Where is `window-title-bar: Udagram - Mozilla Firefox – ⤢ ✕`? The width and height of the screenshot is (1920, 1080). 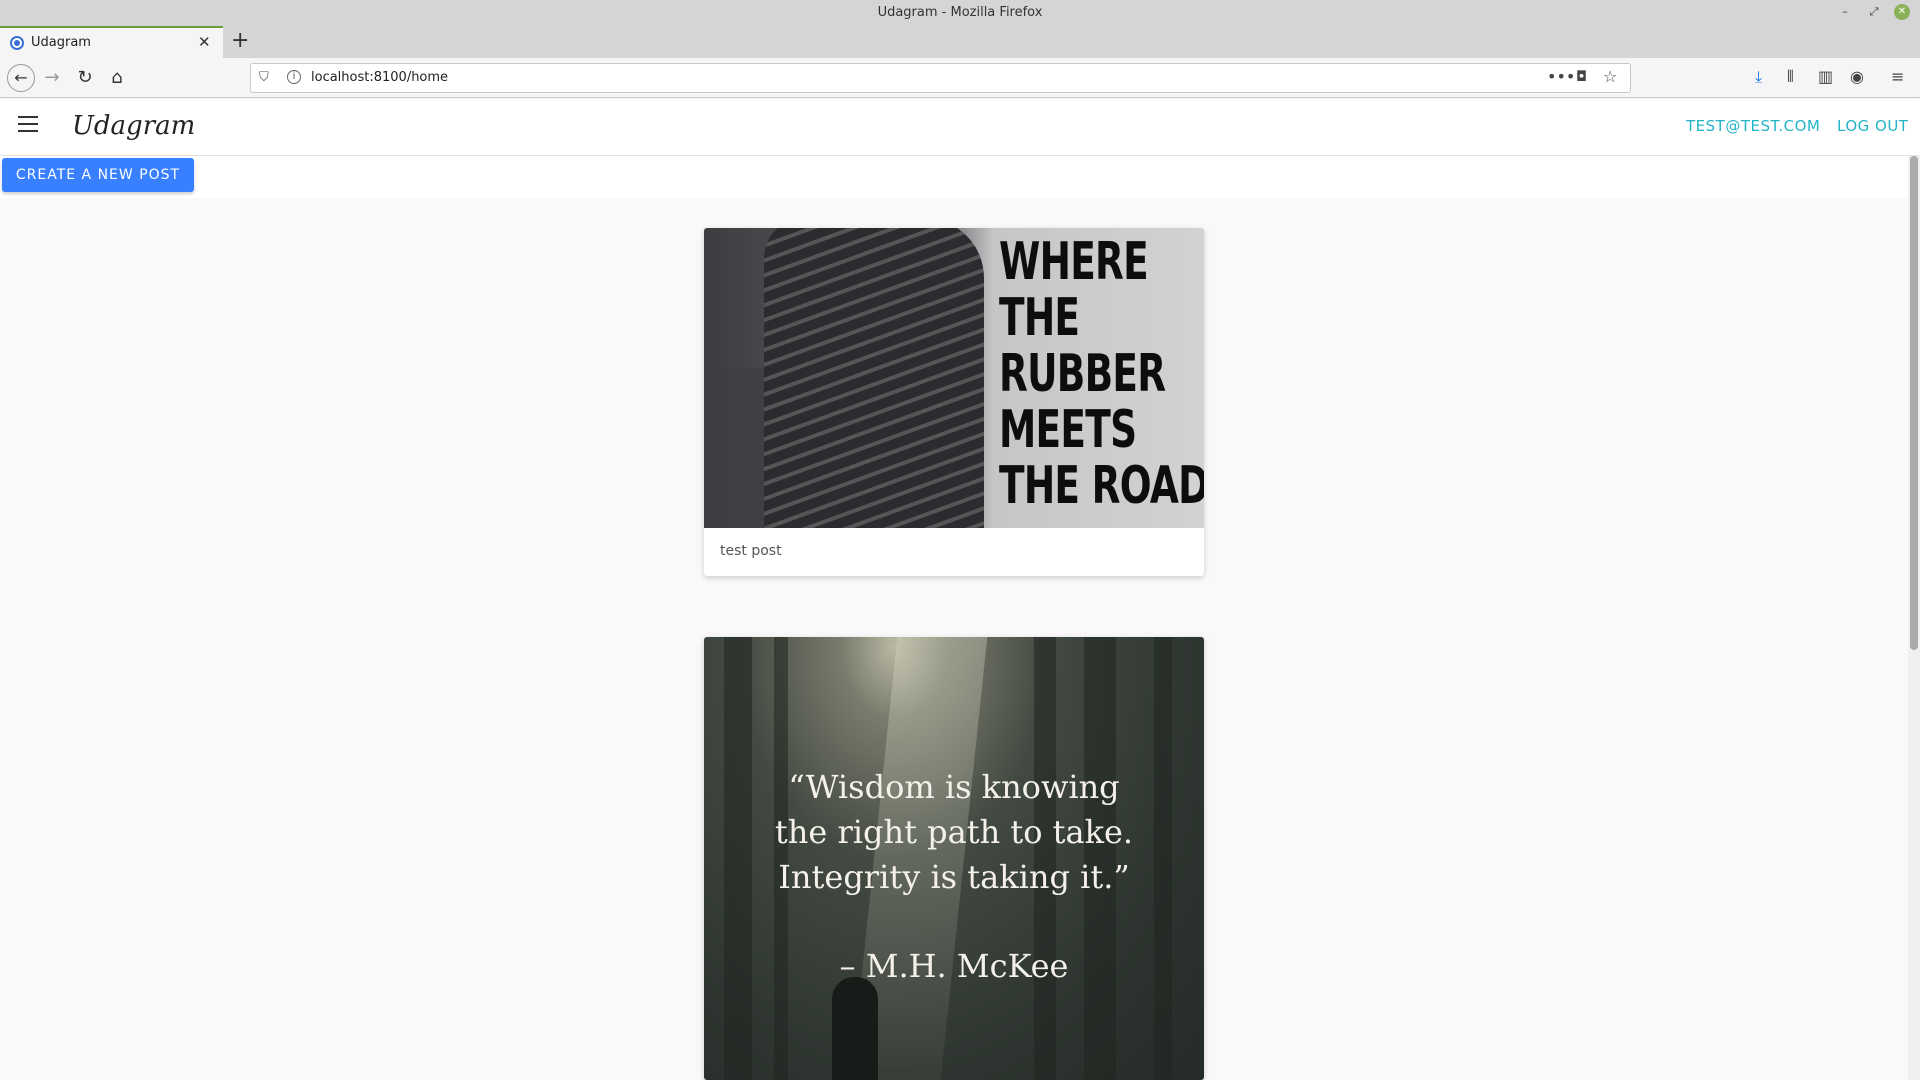 window-title-bar: Udagram - Mozilla Firefox – ⤢ ✕ is located at coordinates (960, 13).